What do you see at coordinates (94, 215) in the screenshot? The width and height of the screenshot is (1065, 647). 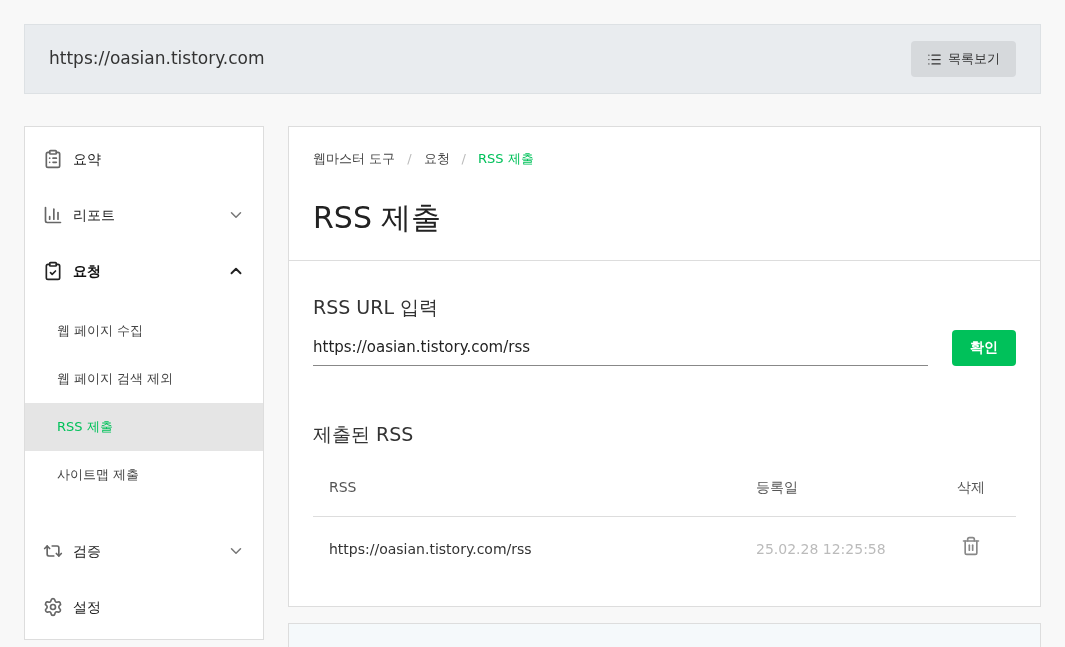 I see `sidebar-label: 리포트` at bounding box center [94, 215].